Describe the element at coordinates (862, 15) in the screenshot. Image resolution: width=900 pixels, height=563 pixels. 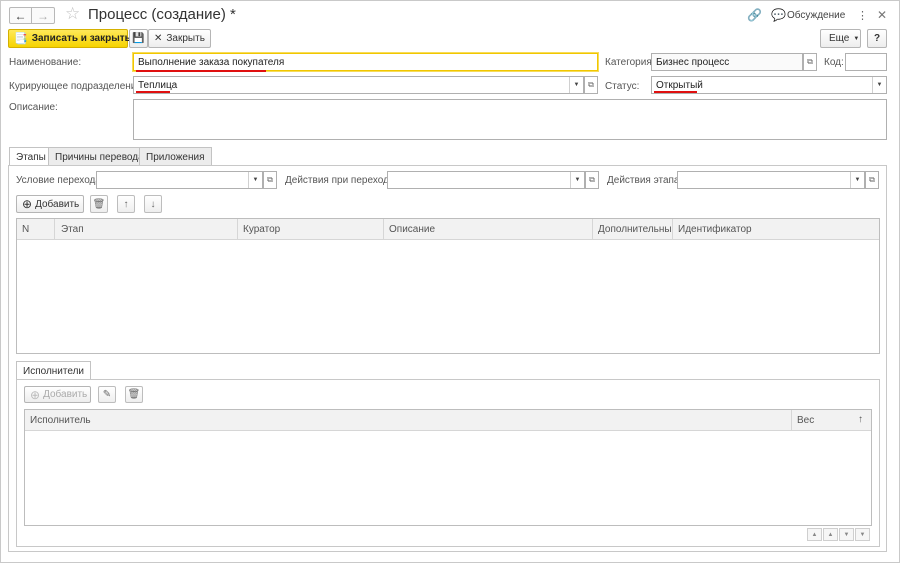
I see `more-vertical-icon: ⋮` at that location.